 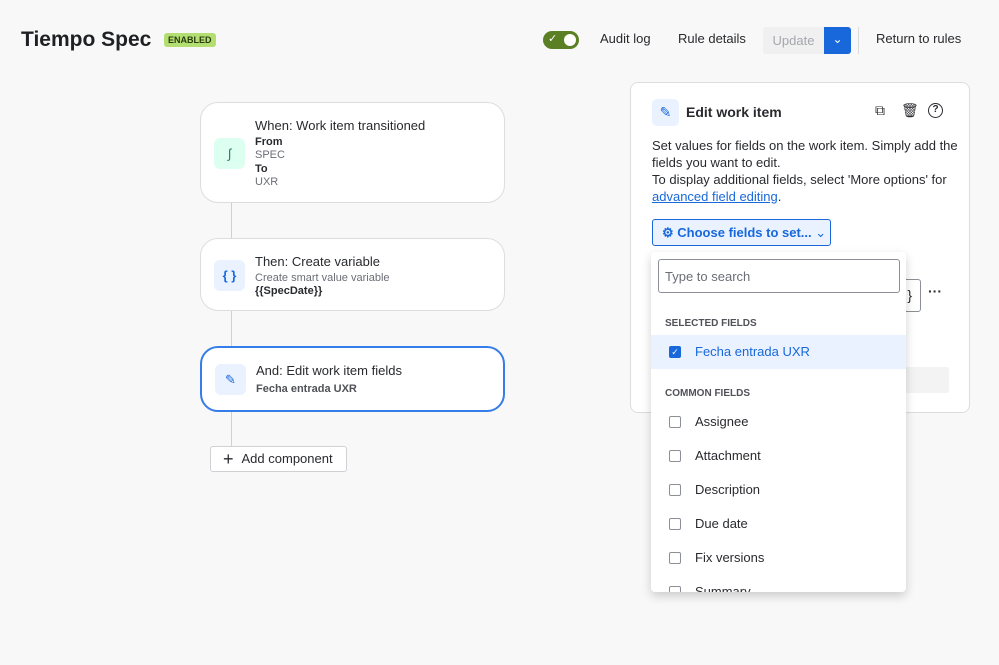 What do you see at coordinates (318, 261) in the screenshot?
I see `card-title: Then: Create variable` at bounding box center [318, 261].